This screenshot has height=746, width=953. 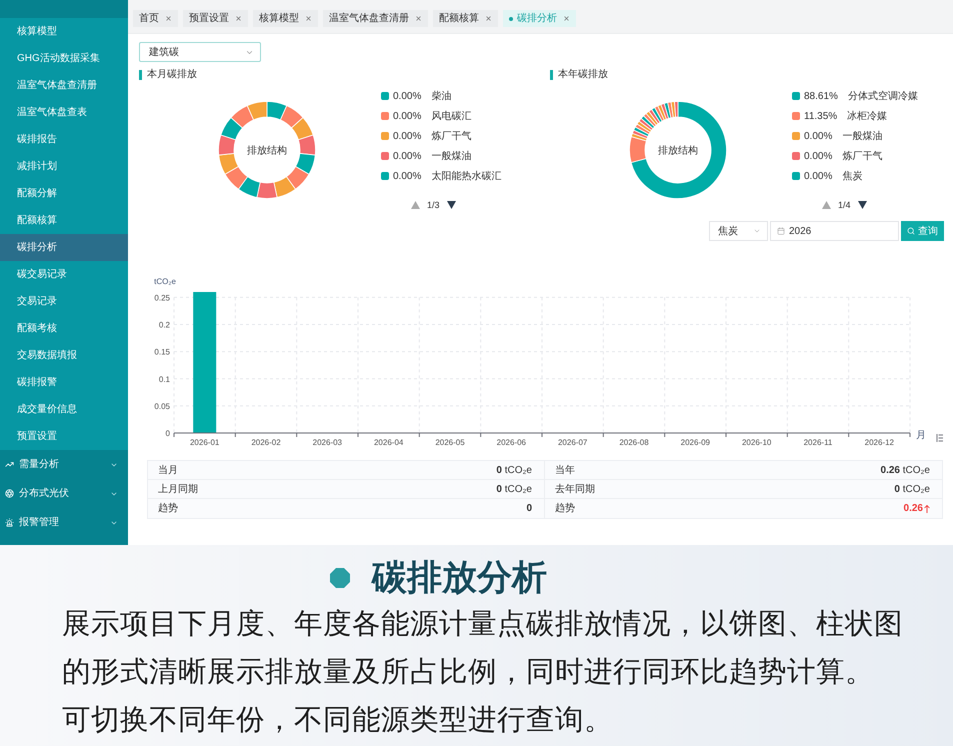 I want to click on page-indicator: 1/3, so click(x=433, y=205).